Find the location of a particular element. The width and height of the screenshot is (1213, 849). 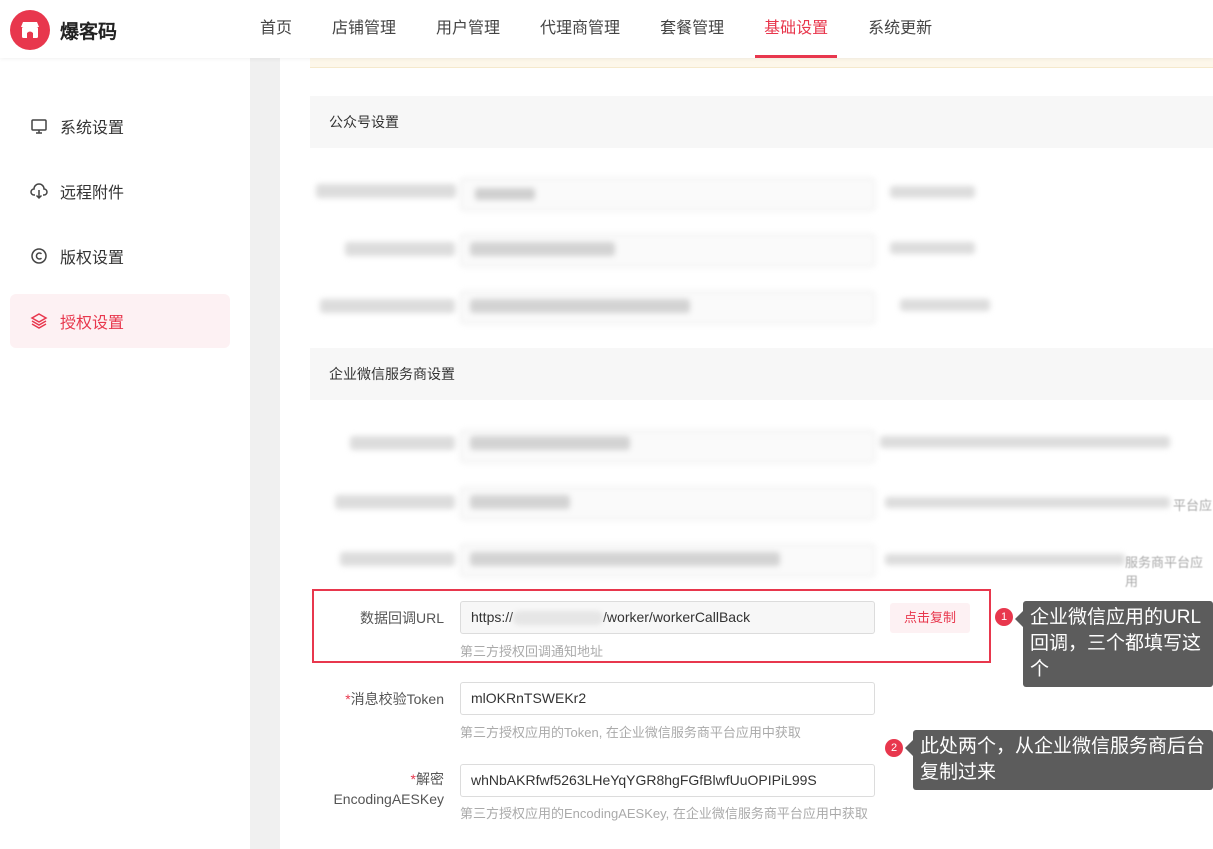

annotation-badge-2: 2 is located at coordinates (894, 748).